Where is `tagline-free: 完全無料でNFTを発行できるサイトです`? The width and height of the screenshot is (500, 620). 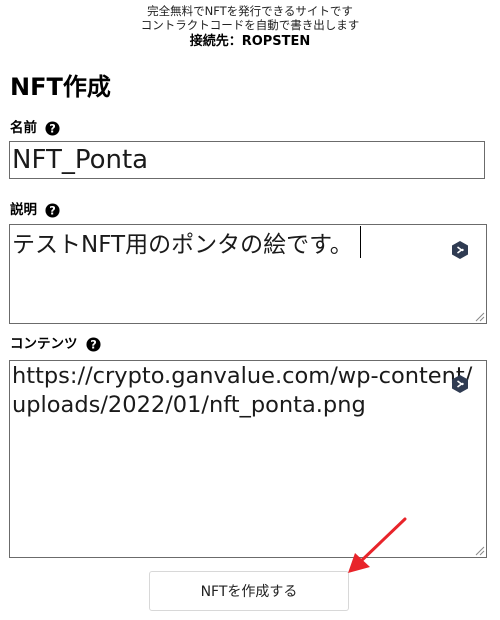
tagline-free: 完全無料でNFTを発行できるサイトです is located at coordinates (250, 11).